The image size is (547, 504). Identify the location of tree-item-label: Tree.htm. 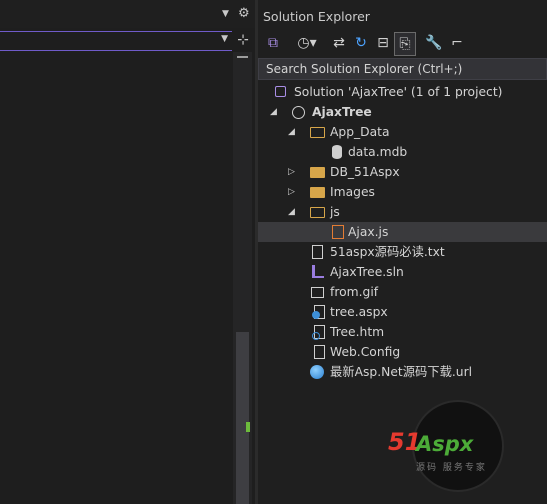
(357, 332).